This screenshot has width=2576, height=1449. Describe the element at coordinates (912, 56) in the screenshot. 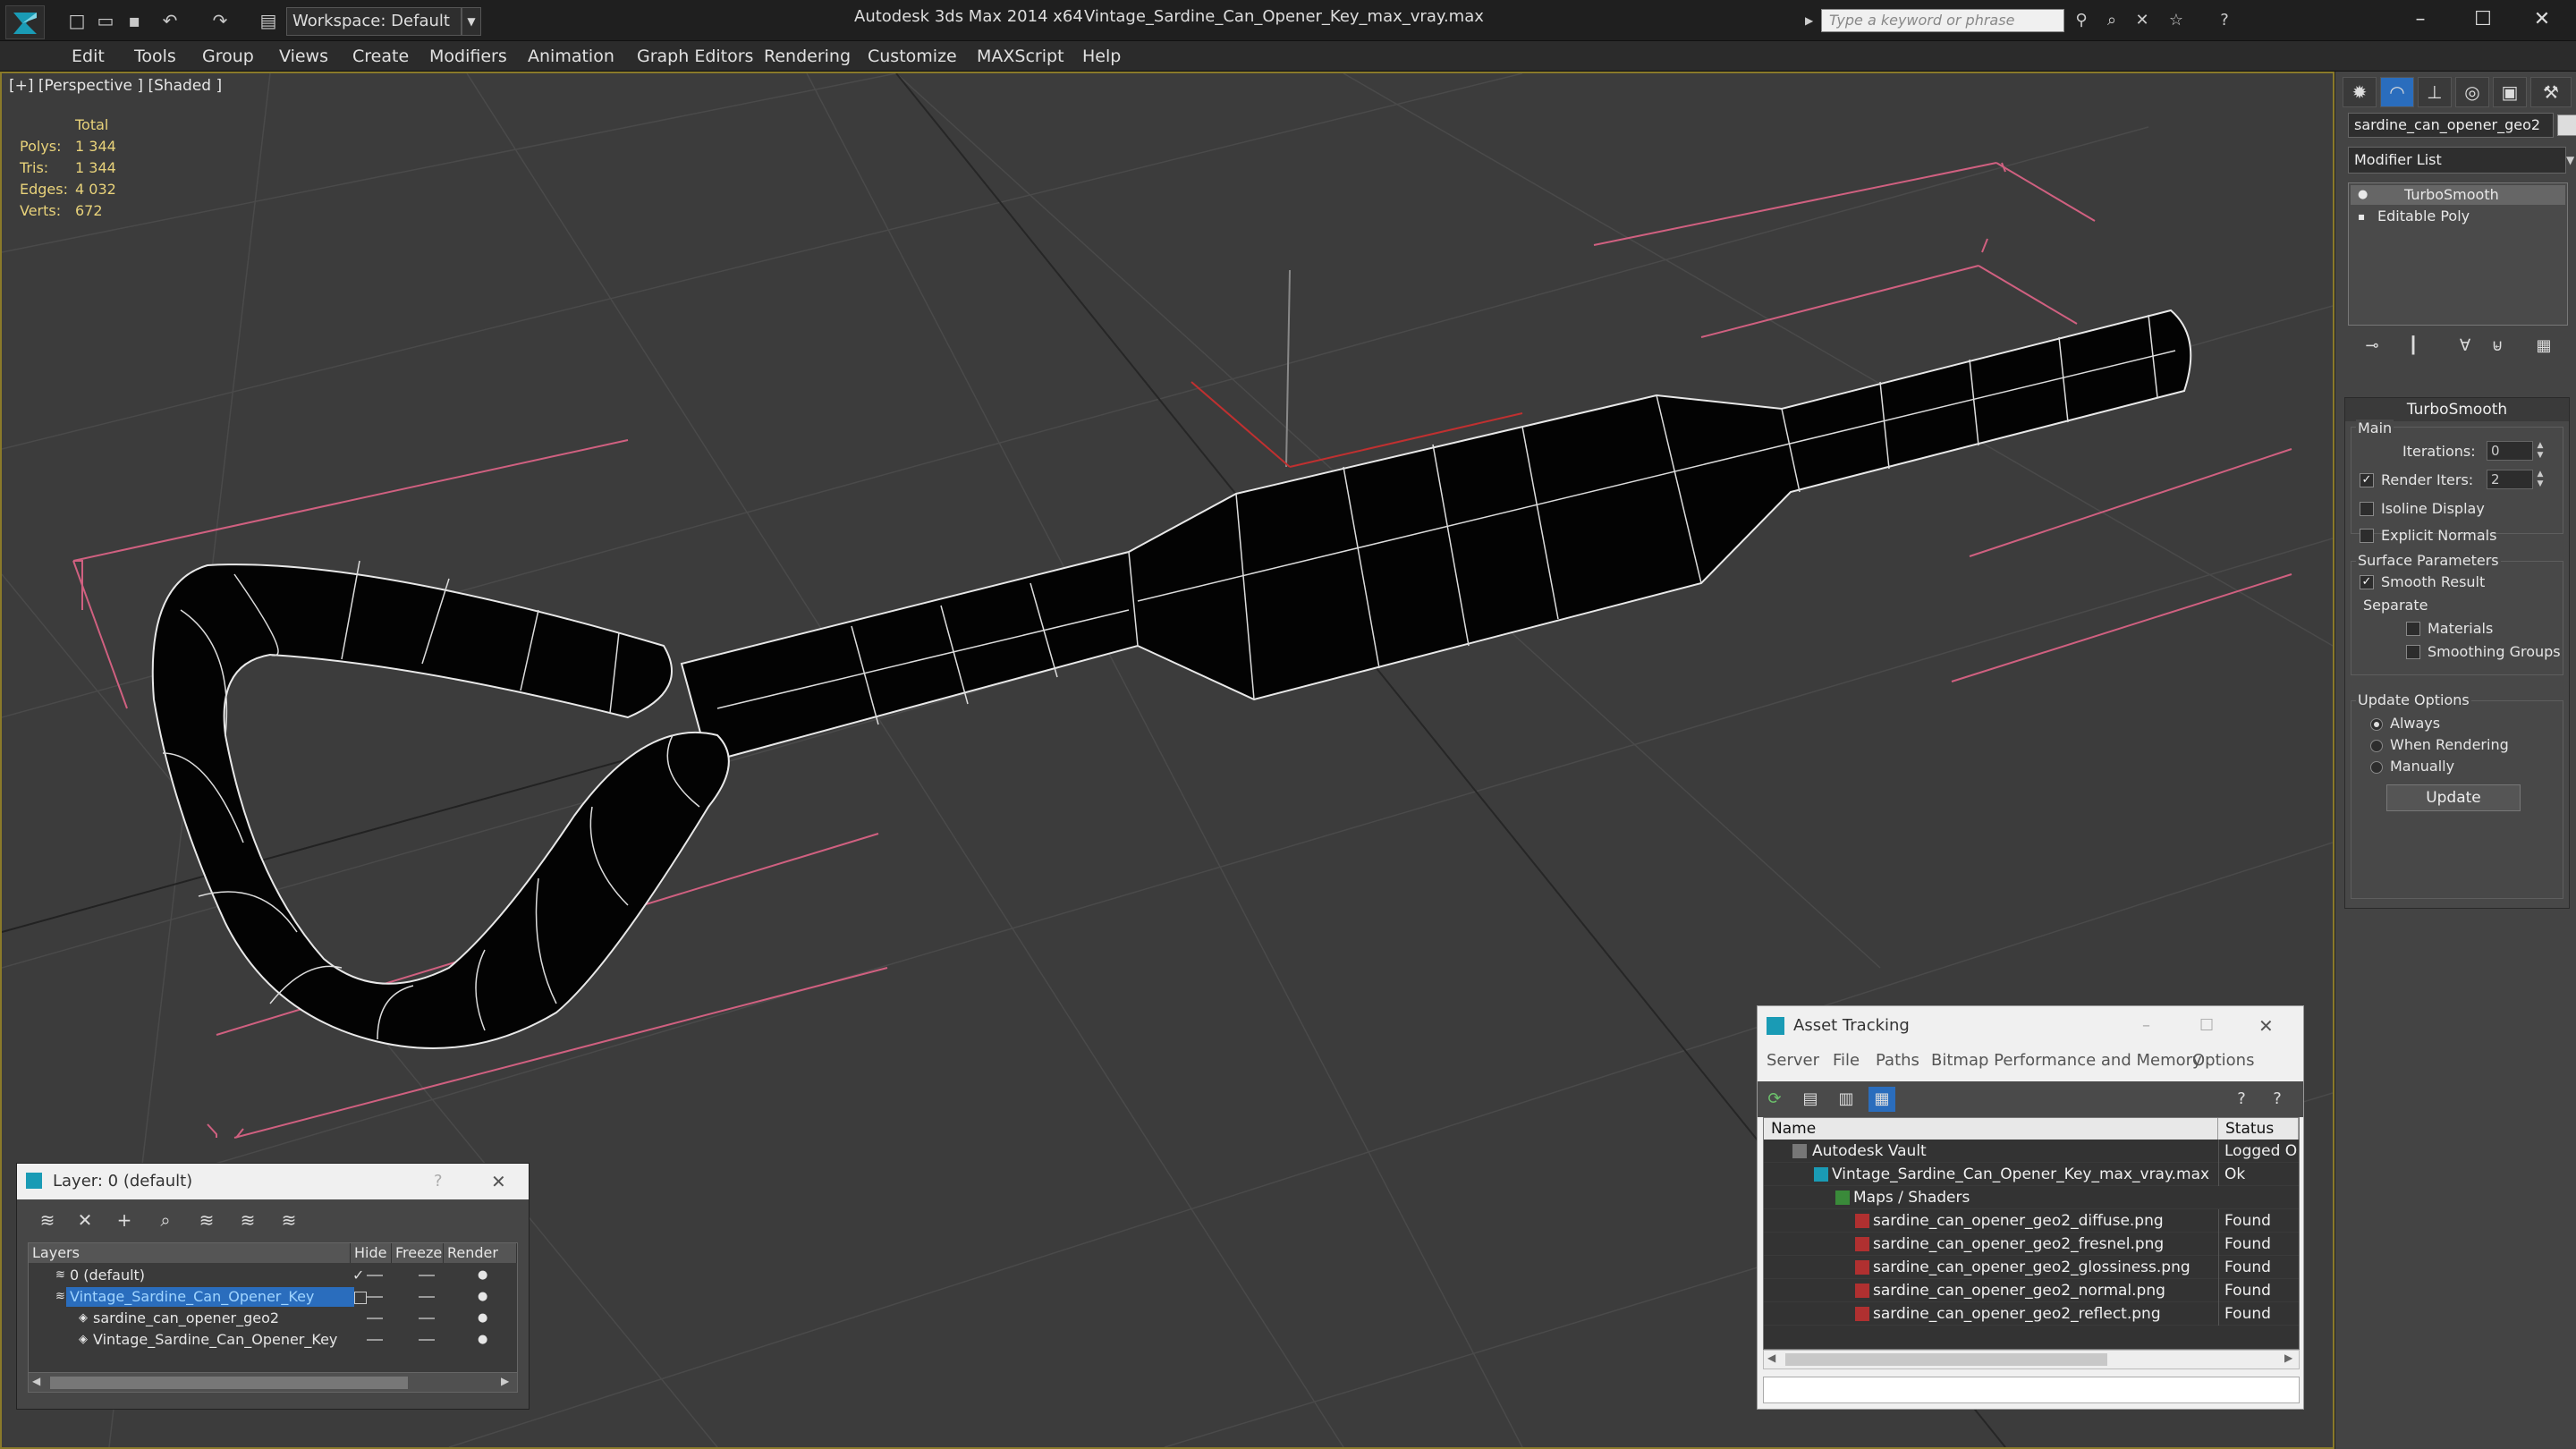

I see `menu-customize: Customize` at that location.